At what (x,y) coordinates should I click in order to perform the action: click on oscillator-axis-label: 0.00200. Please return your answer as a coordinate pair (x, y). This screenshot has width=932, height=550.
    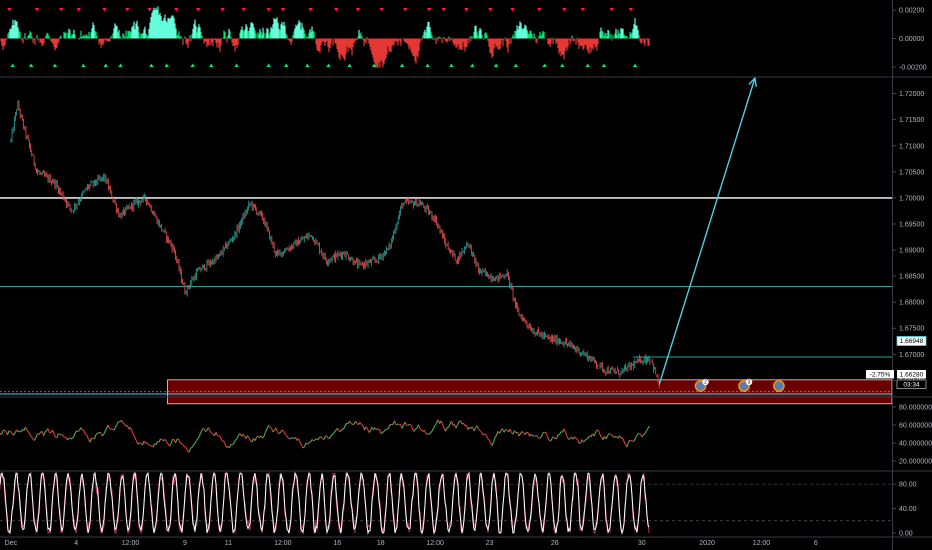
    Looking at the image, I should click on (911, 11).